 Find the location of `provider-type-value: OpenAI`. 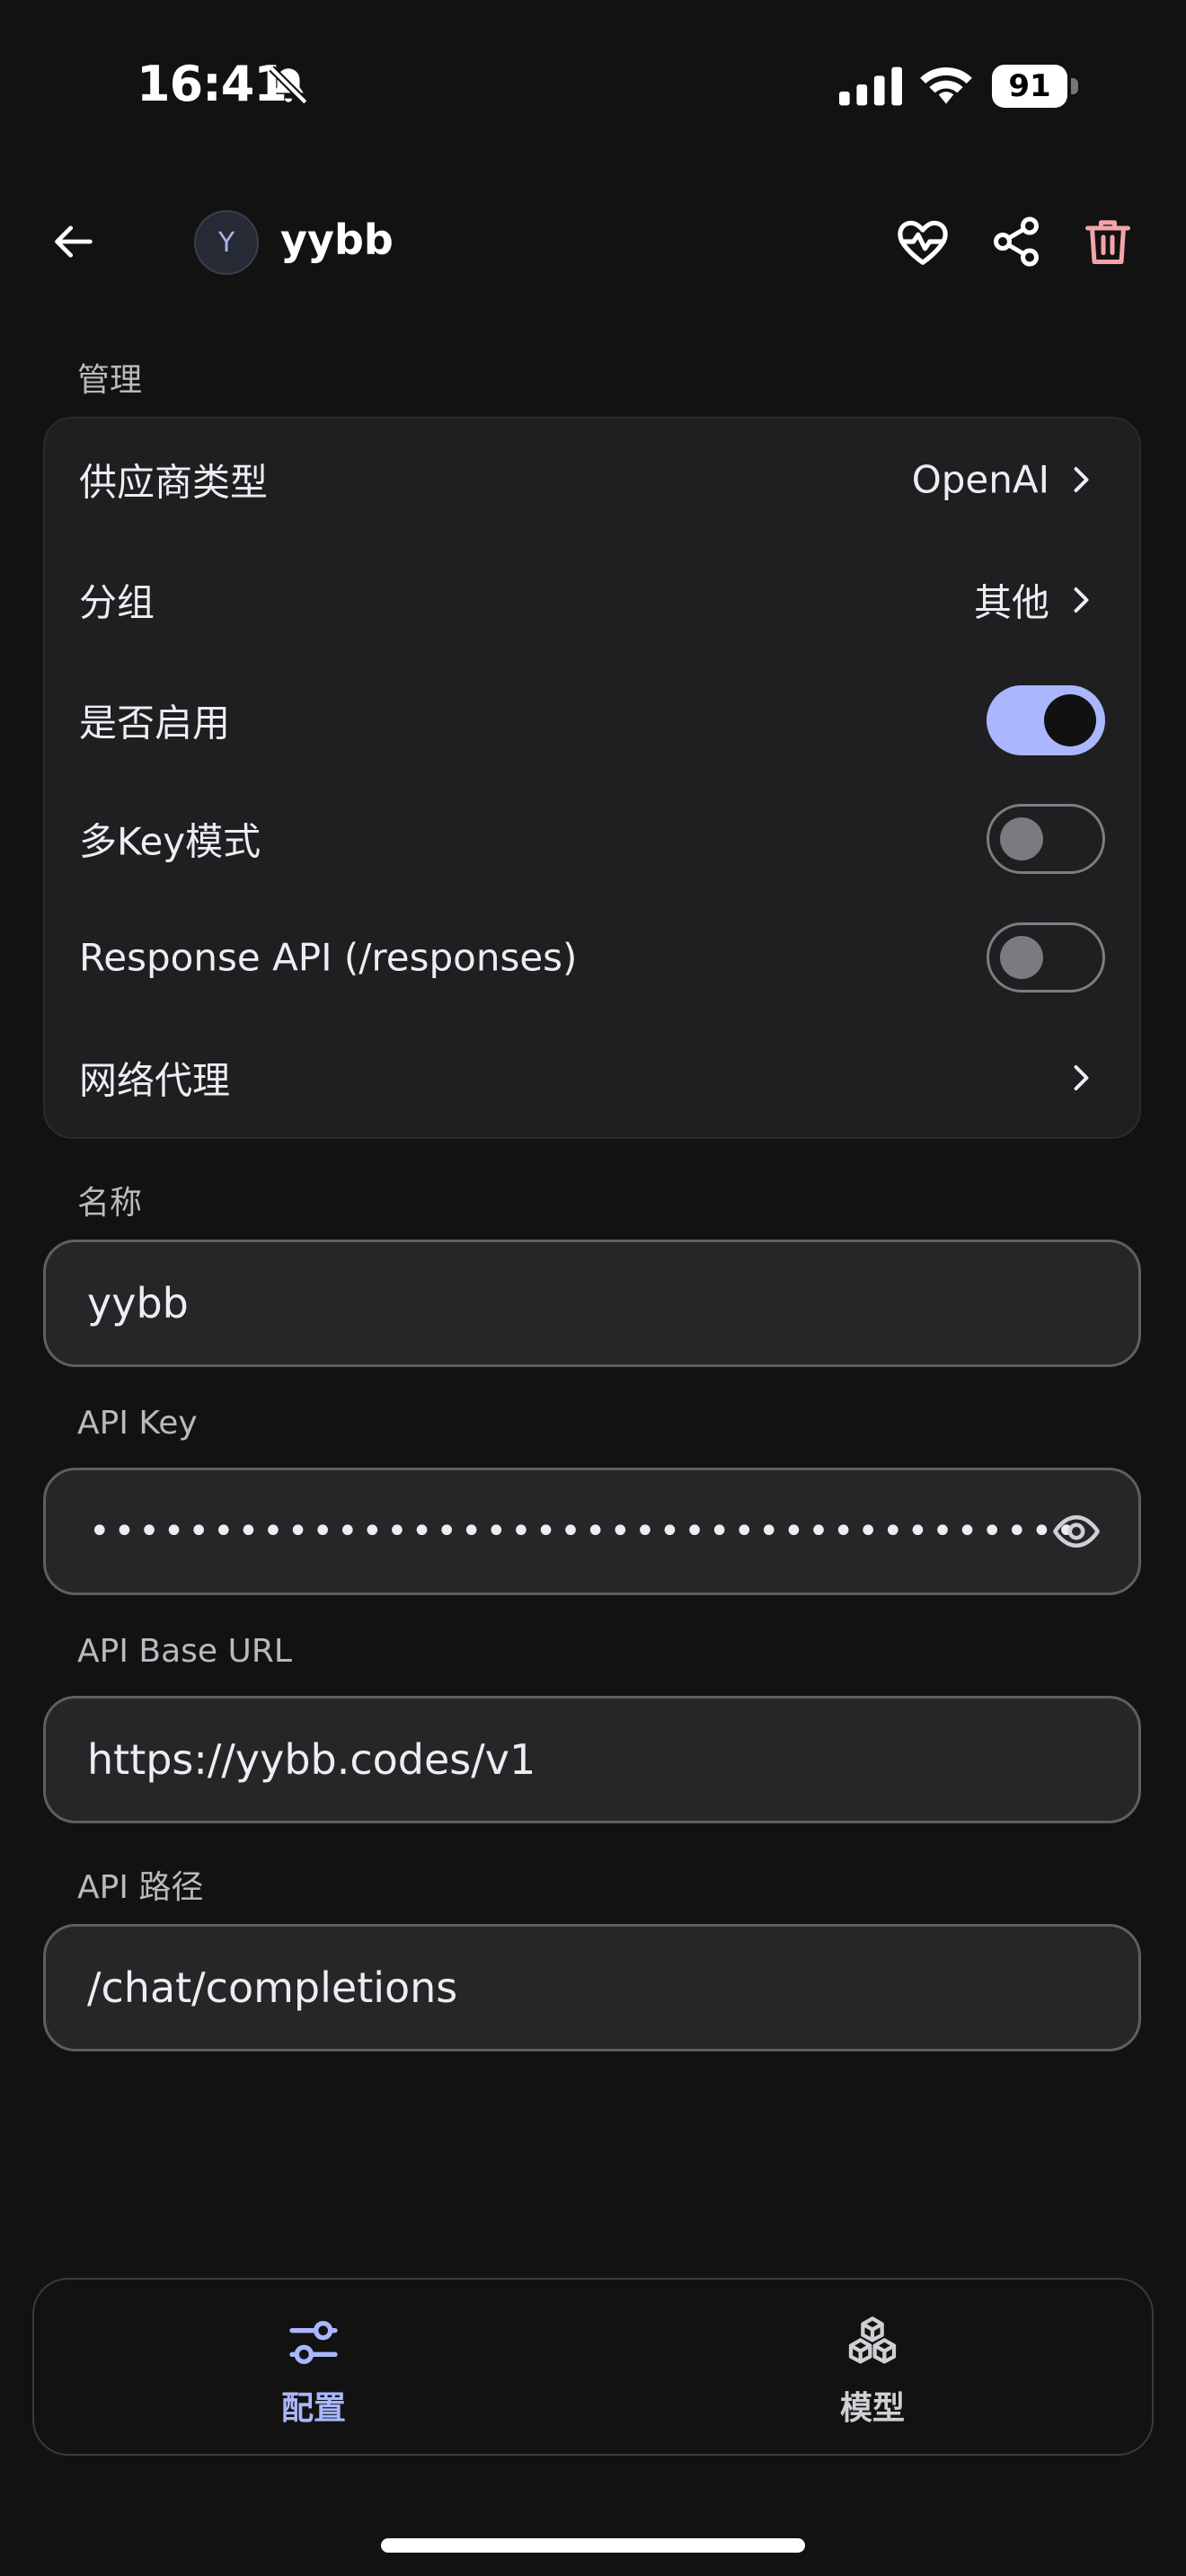

provider-type-value: OpenAI is located at coordinates (980, 480).